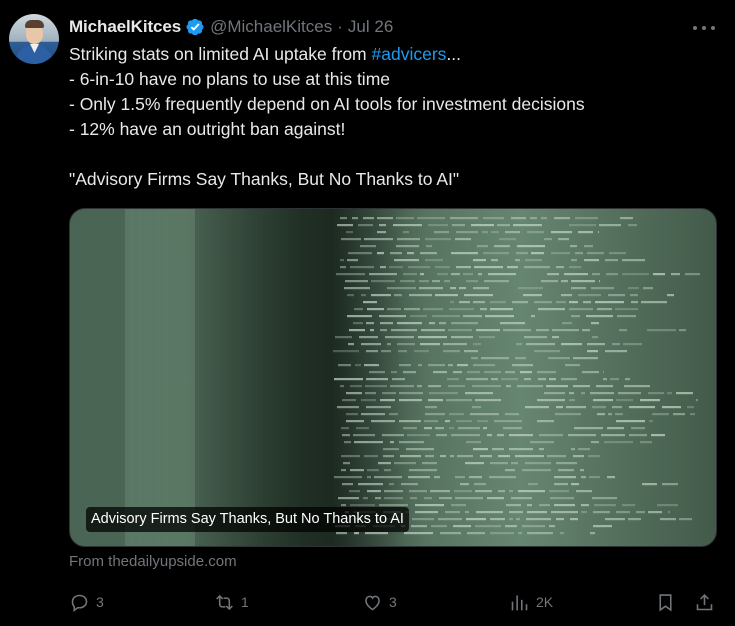 The width and height of the screenshot is (735, 626). I want to click on author-handle: @MichaelKitces, so click(271, 27).